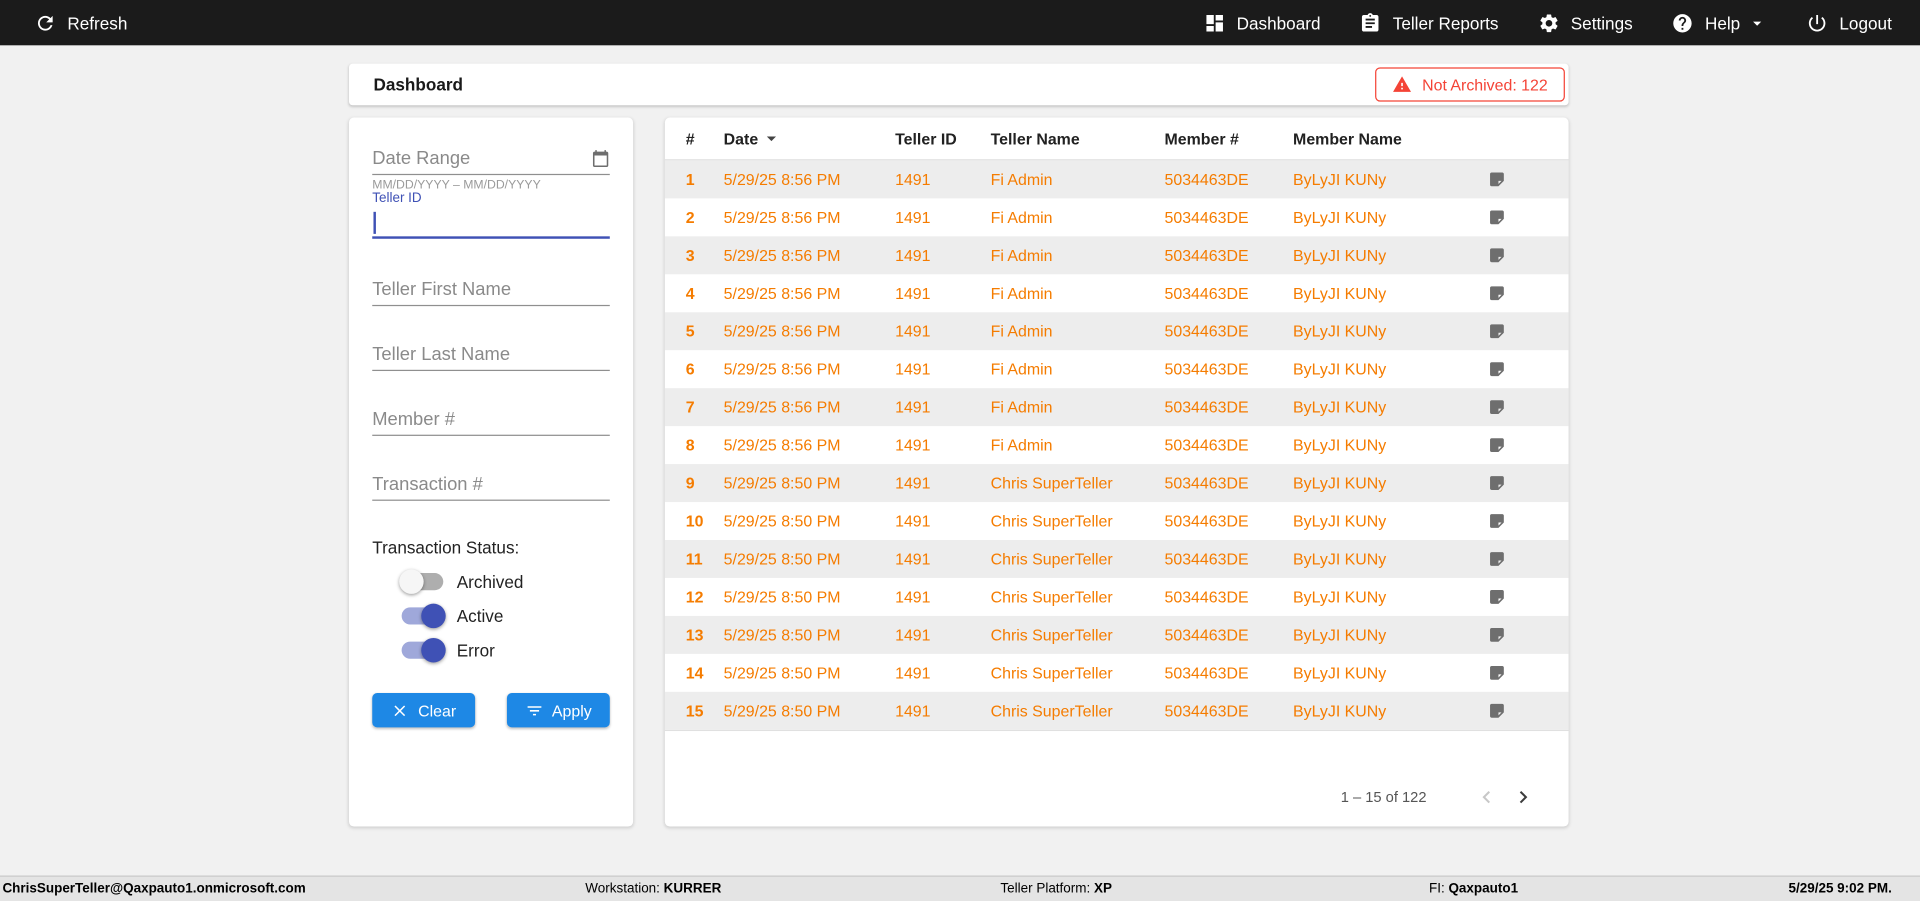  I want to click on col-header-member-number: Member #, so click(1228, 138).